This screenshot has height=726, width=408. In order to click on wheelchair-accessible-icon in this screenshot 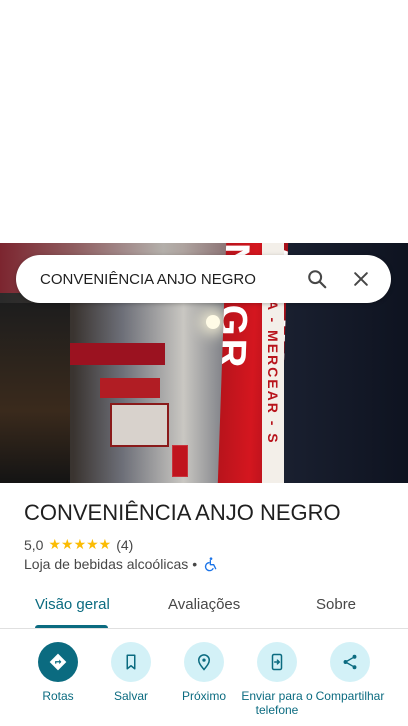, I will do `click(211, 564)`.